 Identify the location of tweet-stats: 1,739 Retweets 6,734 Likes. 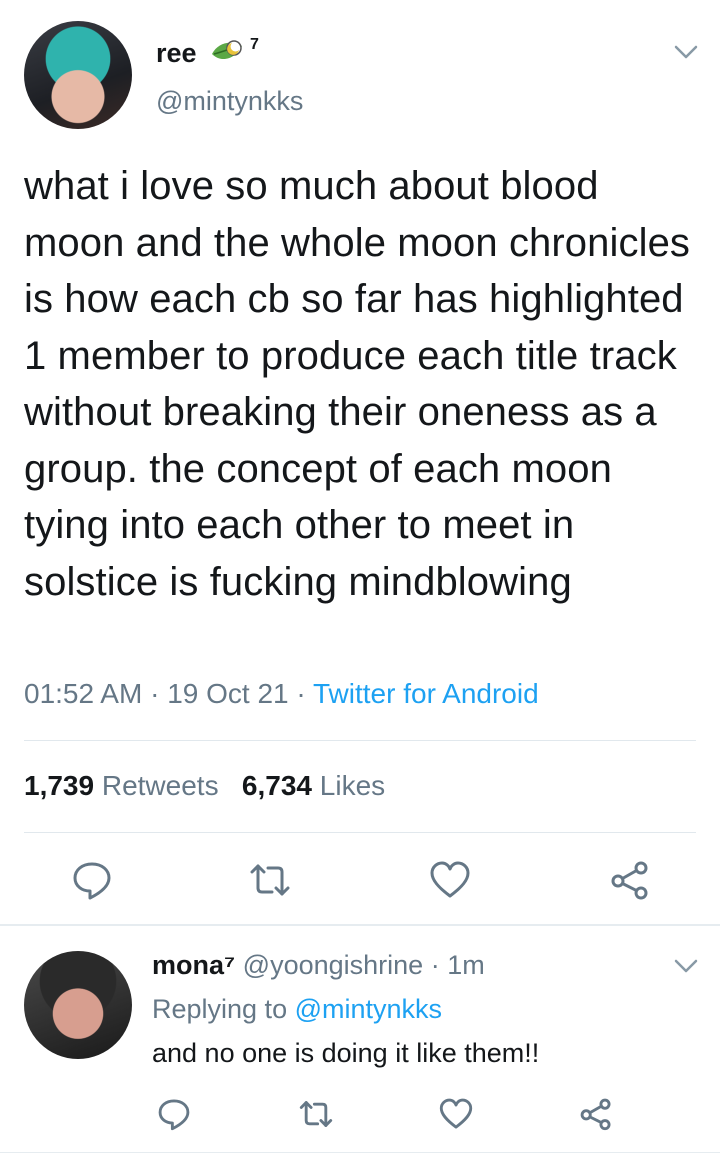
(204, 786).